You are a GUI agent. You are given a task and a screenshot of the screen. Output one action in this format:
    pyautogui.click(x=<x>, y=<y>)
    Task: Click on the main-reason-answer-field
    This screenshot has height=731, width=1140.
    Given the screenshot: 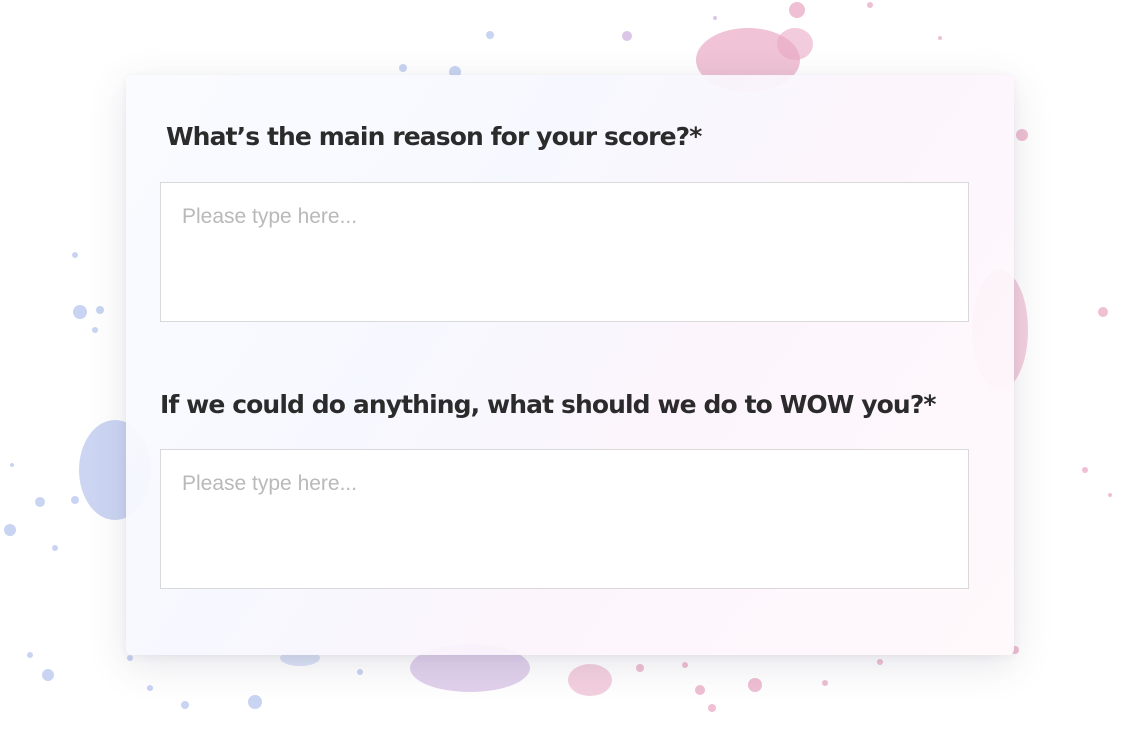 What is the action you would take?
    pyautogui.click(x=564, y=252)
    